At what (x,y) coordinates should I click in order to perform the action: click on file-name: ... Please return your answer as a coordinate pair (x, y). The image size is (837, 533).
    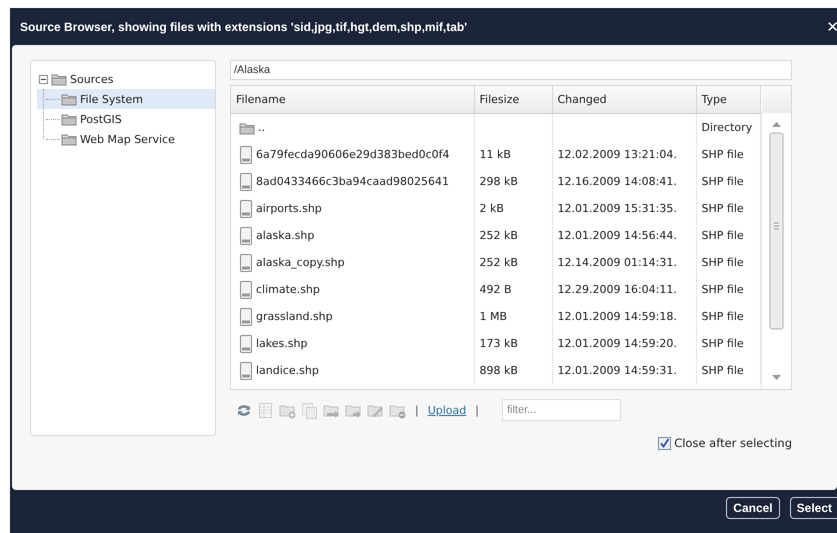
    Looking at the image, I should click on (261, 127).